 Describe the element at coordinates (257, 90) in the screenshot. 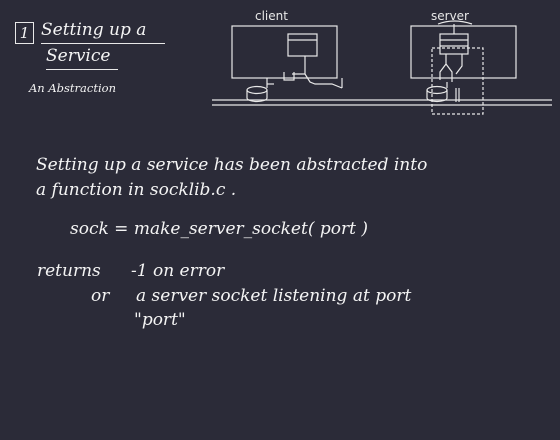

I see `client-disk` at that location.